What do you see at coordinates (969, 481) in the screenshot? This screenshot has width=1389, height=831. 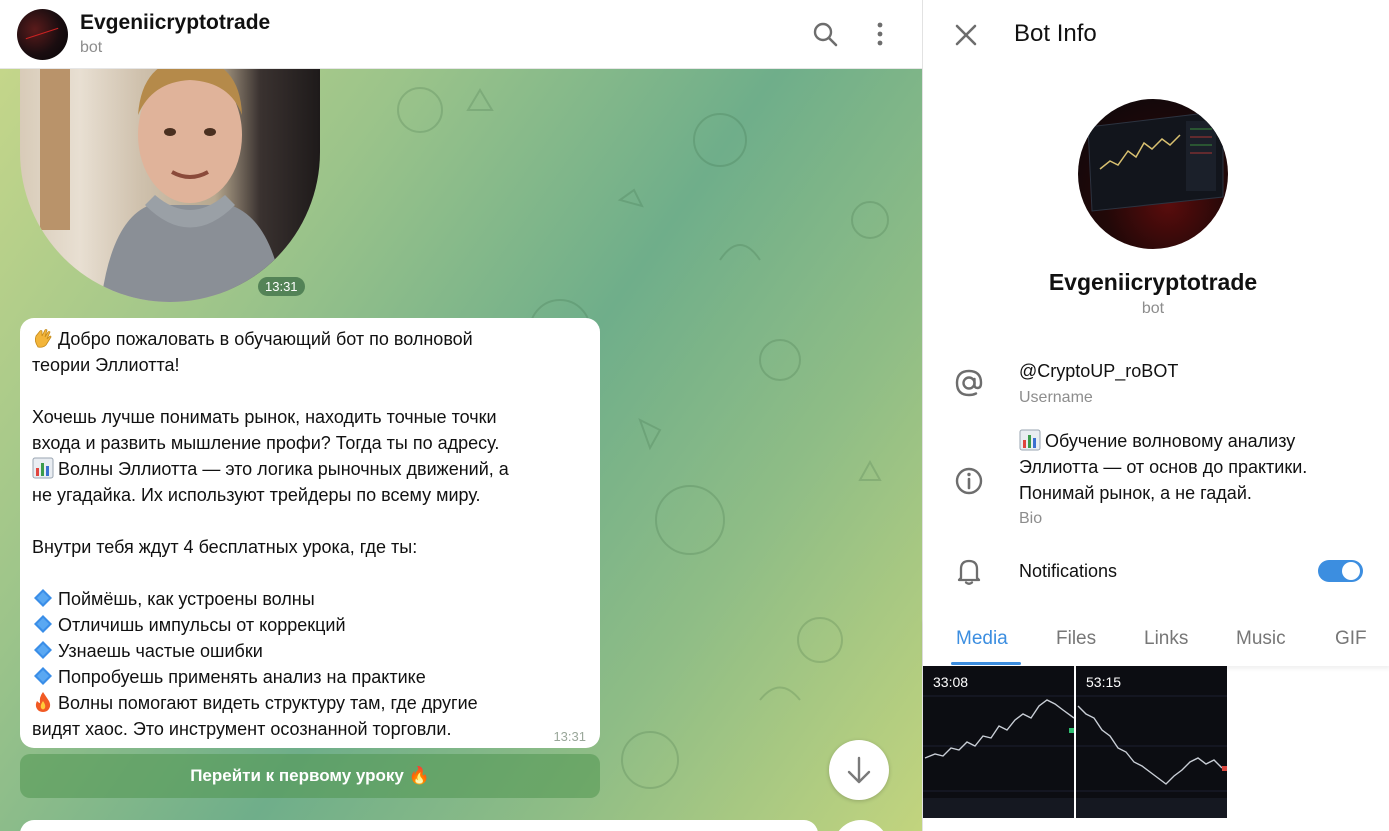 I see `info-circle-icon` at bounding box center [969, 481].